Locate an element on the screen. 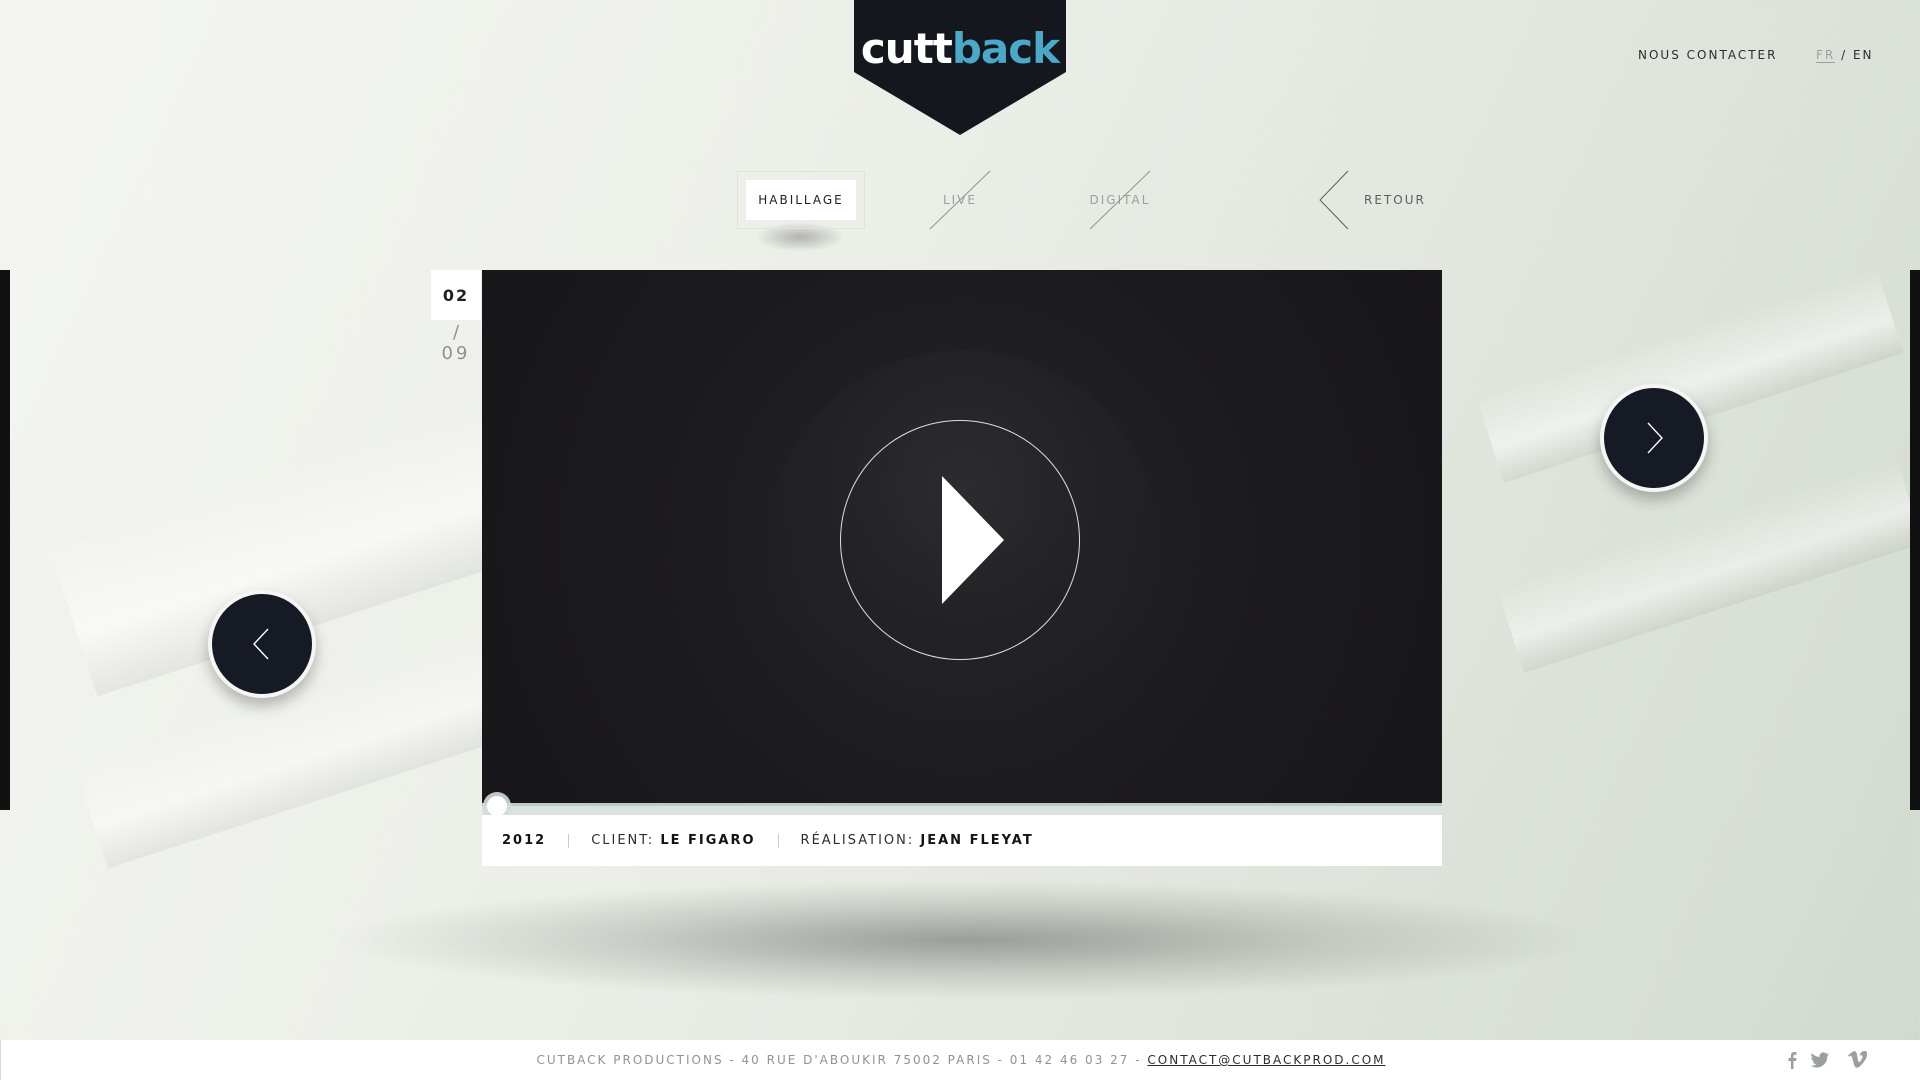 The image size is (1920, 1080). client-label: CLIENT: is located at coordinates (623, 840).